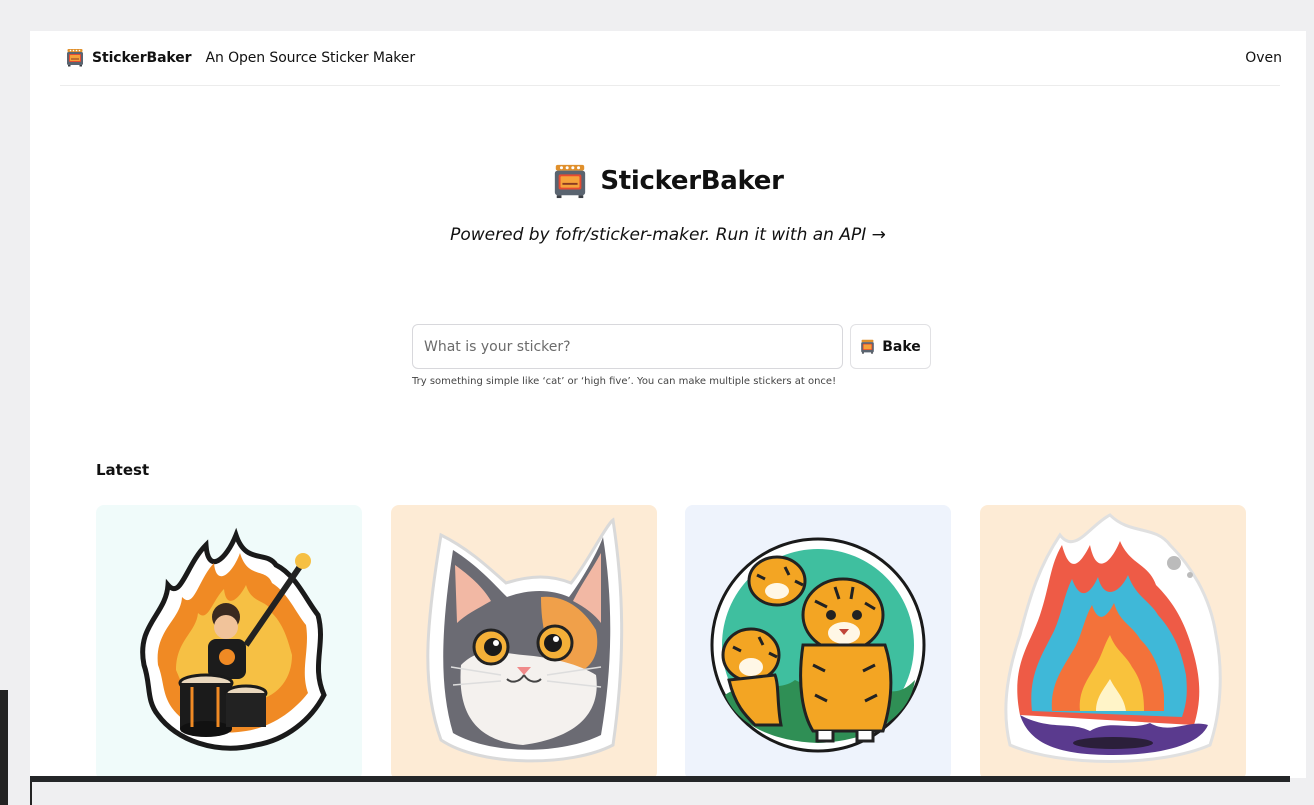 The image size is (1314, 805). I want to click on sticker-card-fire-drummer, so click(229, 641).